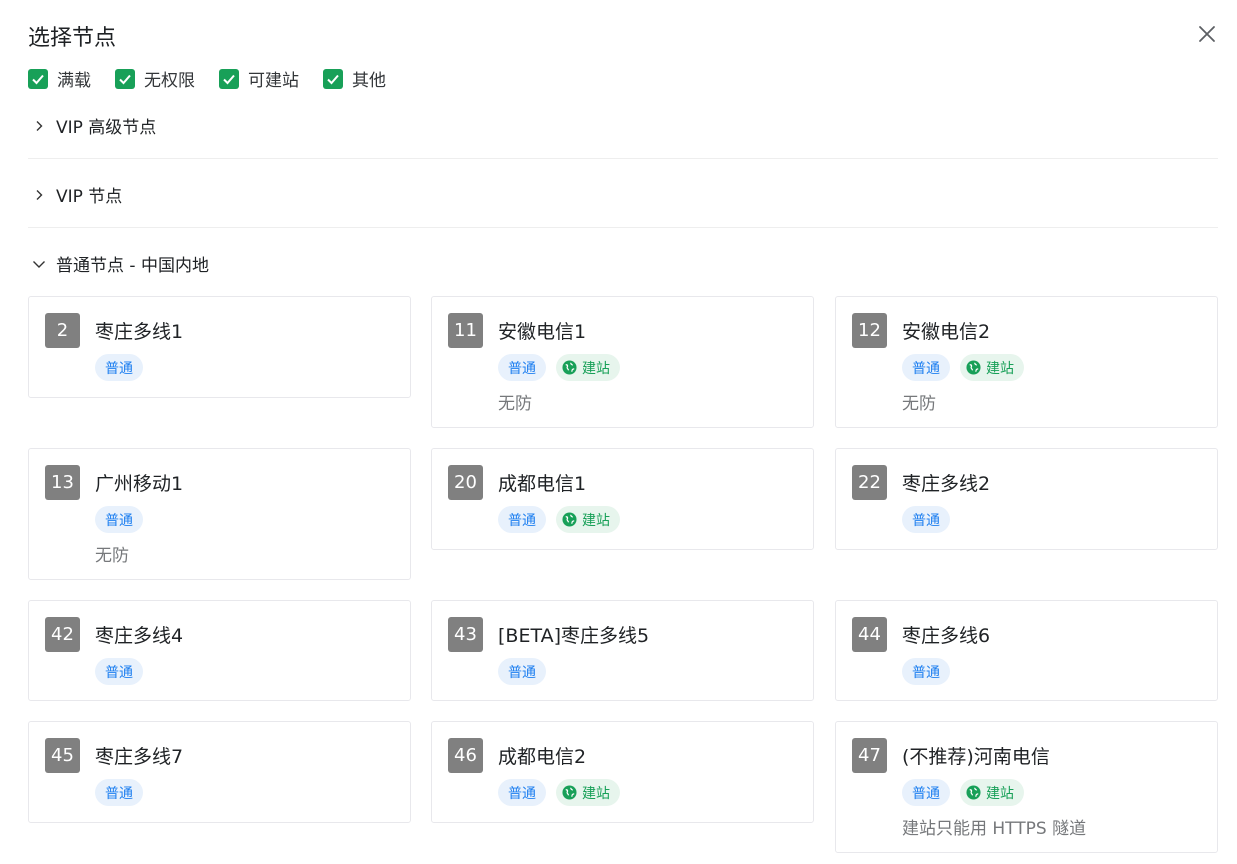  I want to click on node-id-badge: 13, so click(62, 482).